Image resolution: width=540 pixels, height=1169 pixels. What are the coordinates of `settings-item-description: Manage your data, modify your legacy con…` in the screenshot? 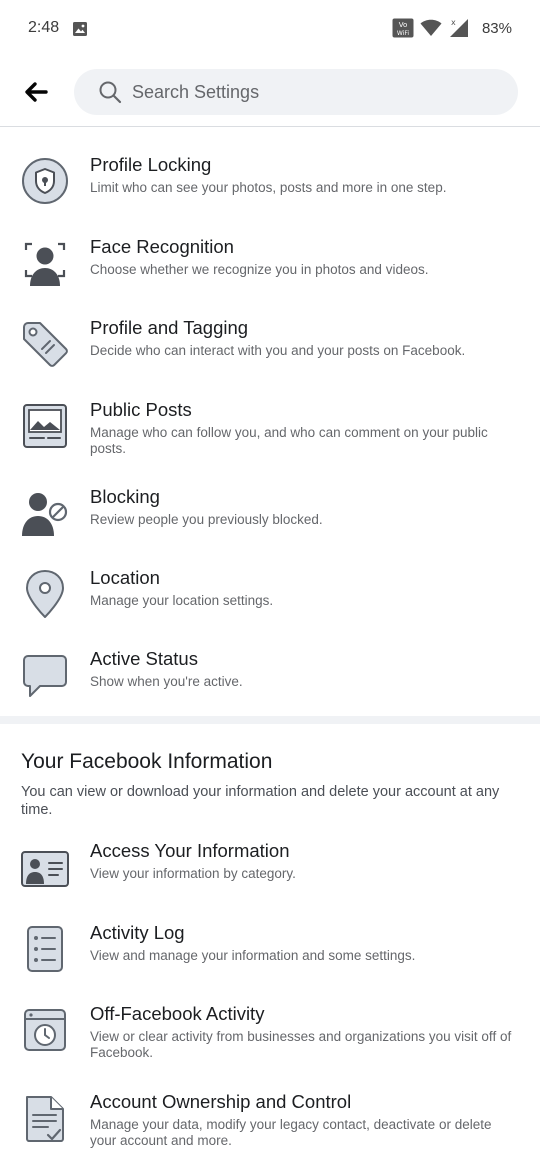 It's located at (291, 1132).